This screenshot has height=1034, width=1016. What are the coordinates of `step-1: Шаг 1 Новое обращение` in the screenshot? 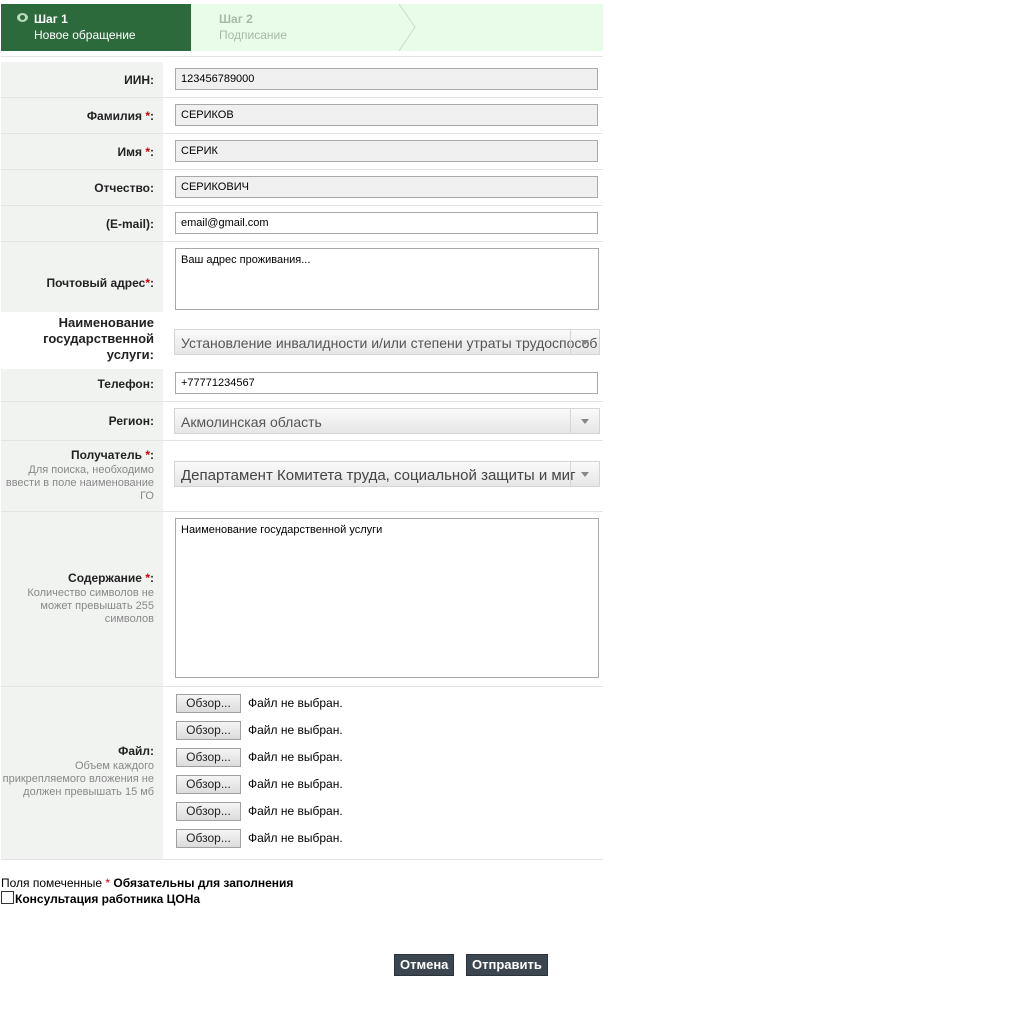 It's located at (96, 27).